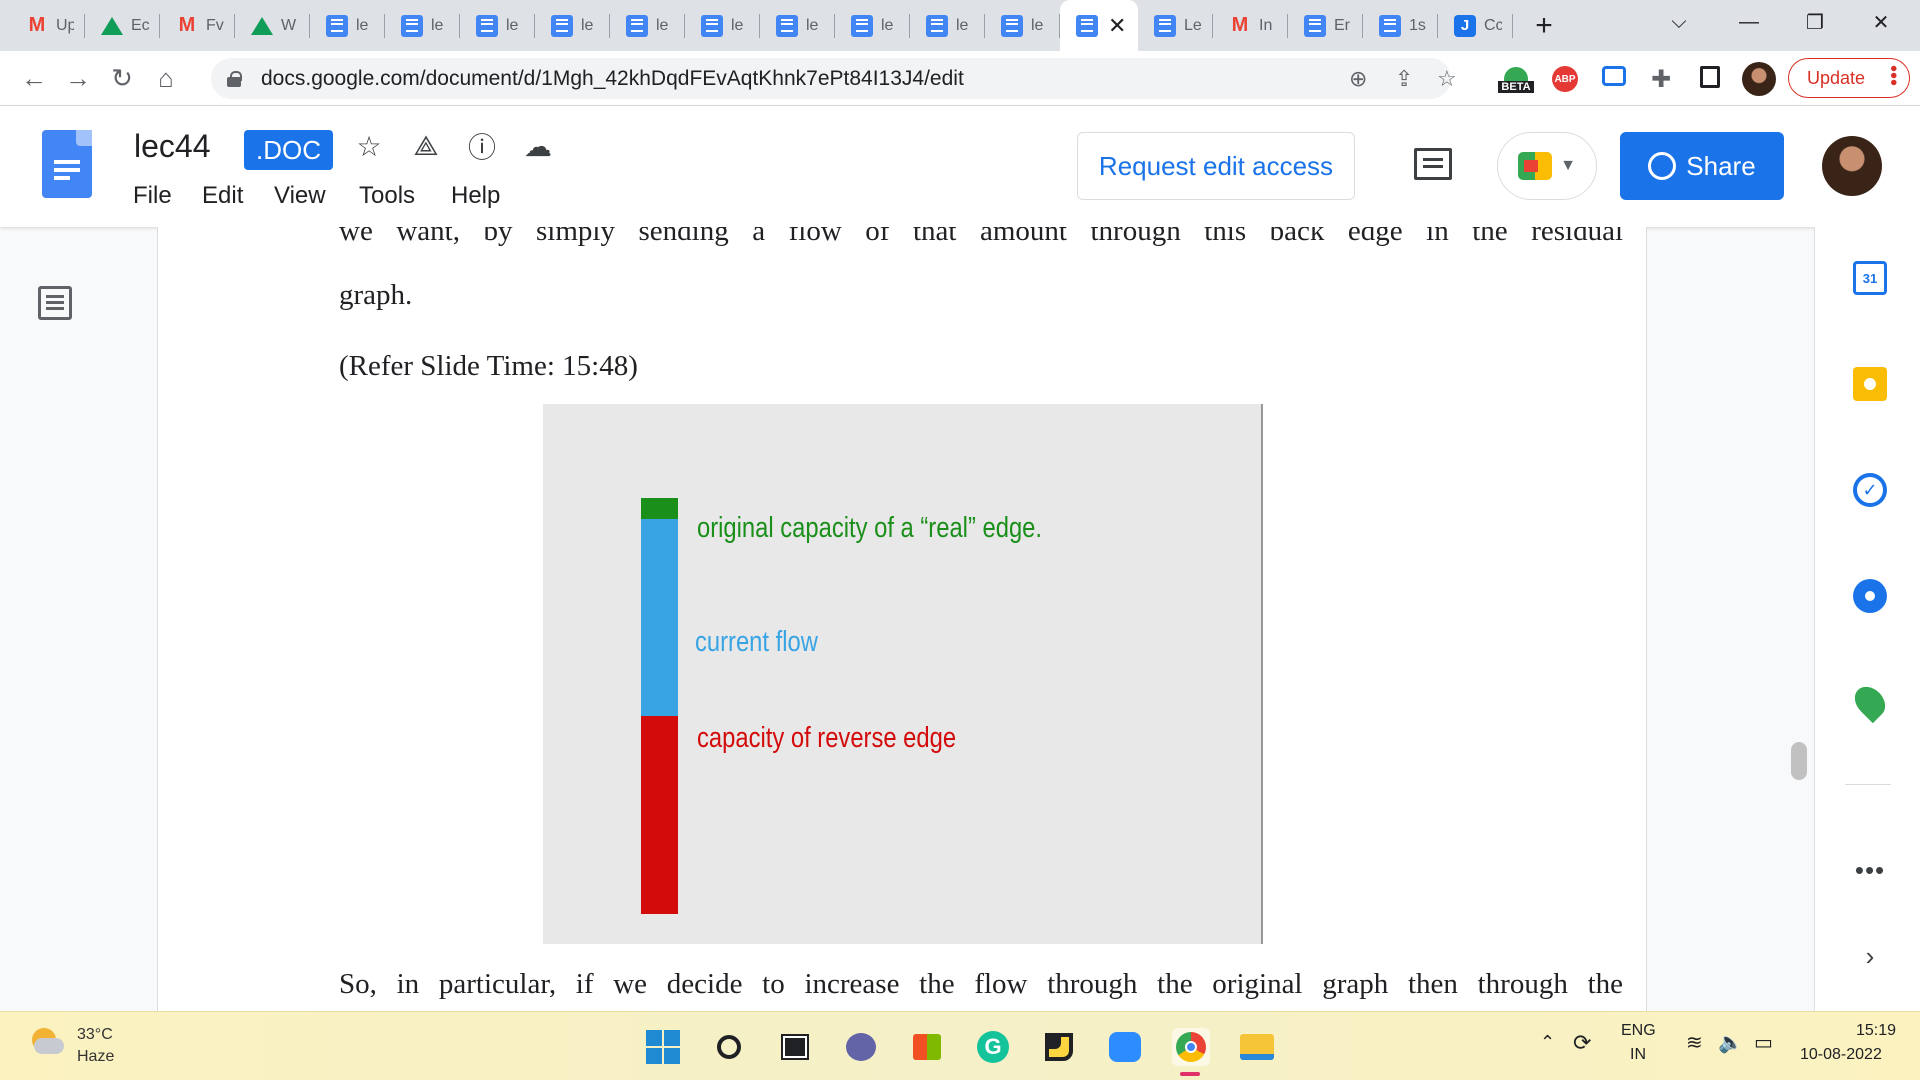  What do you see at coordinates (1870, 490) in the screenshot?
I see `tasks-icon: ✓` at bounding box center [1870, 490].